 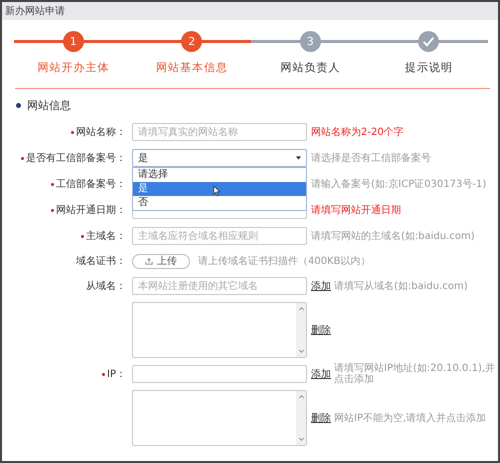 I want to click on field-label: 是否有工信部备案号：, so click(x=76, y=158).